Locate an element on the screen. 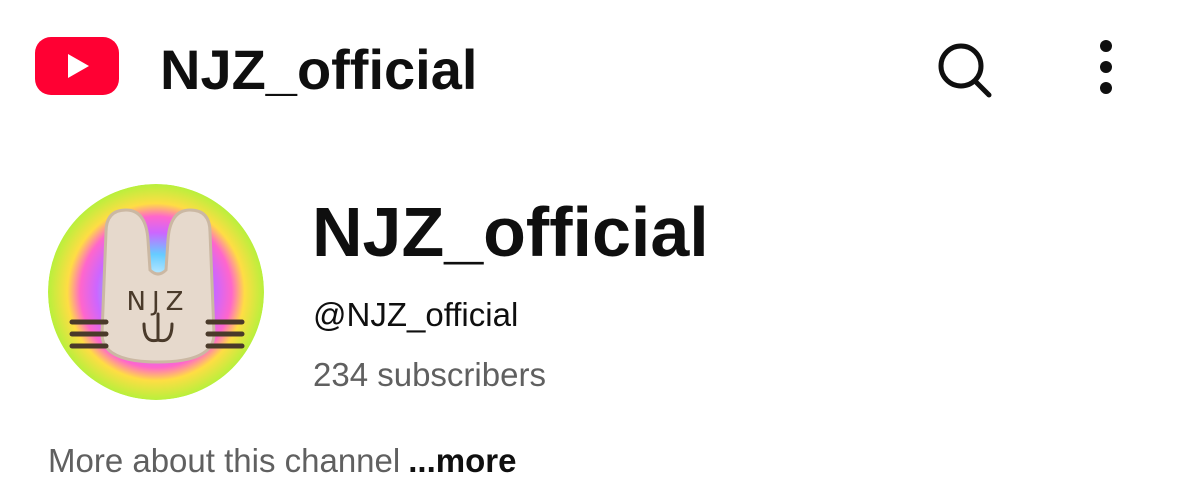  app-bar-title: NJZ_official is located at coordinates (319, 69).